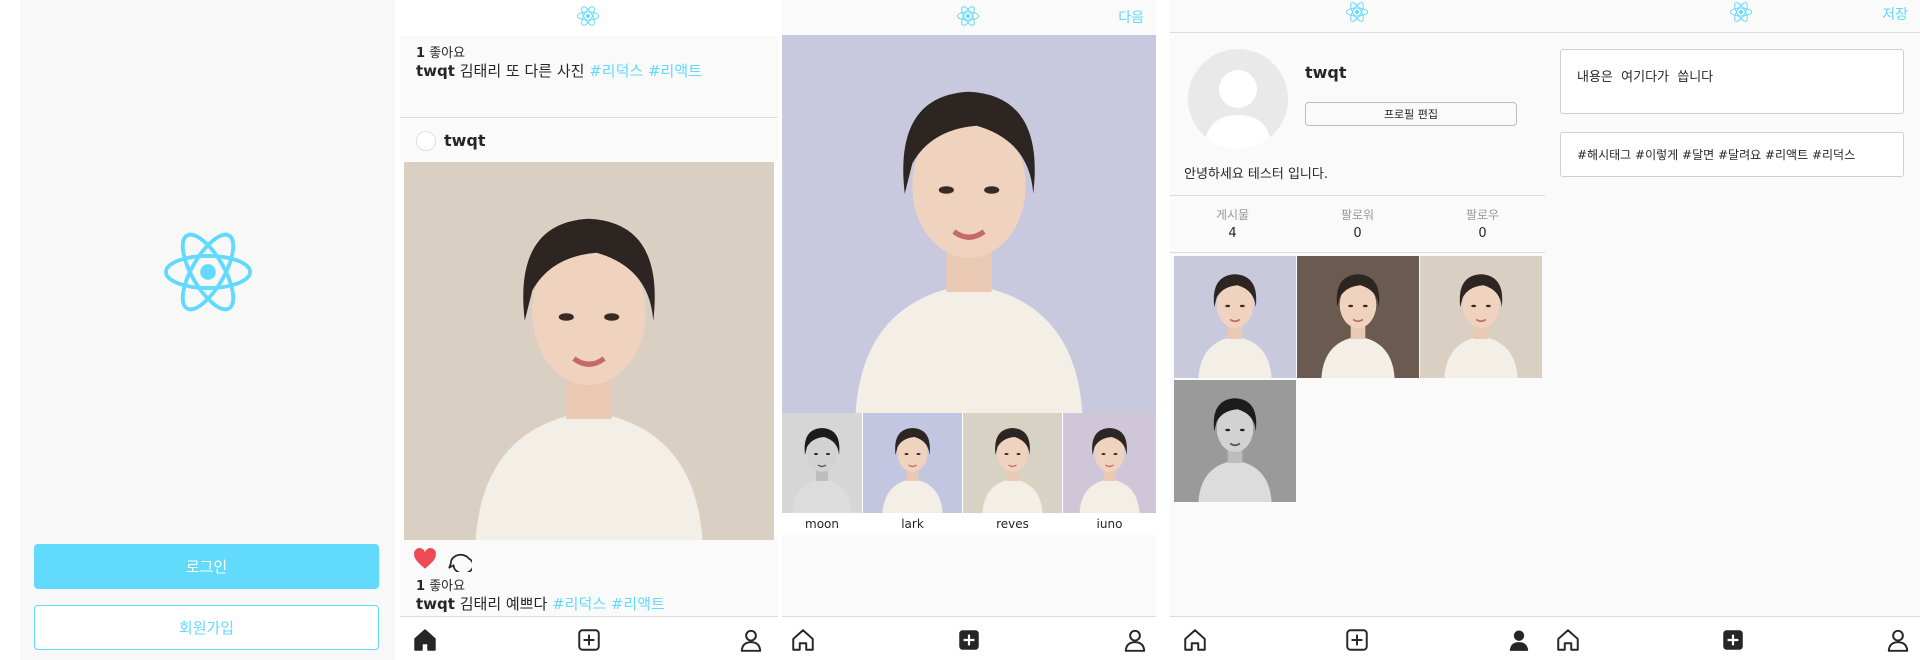 Image resolution: width=1920 pixels, height=660 pixels. Describe the element at coordinates (969, 224) in the screenshot. I see `selected-photo` at that location.